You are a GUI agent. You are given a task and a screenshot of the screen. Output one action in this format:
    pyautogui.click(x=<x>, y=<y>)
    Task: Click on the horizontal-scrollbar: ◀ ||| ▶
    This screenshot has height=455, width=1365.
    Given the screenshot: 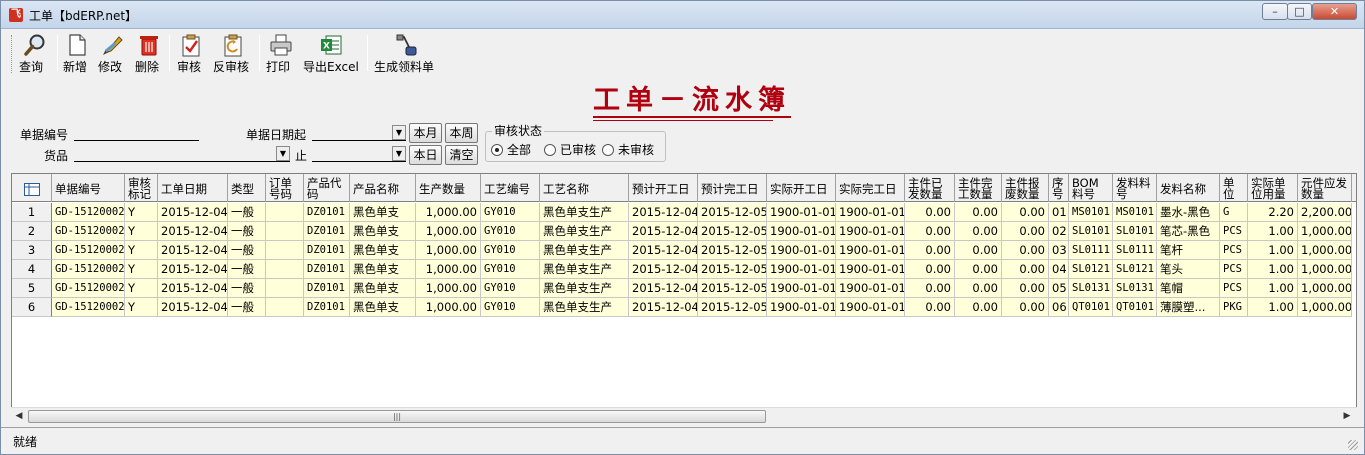 What is the action you would take?
    pyautogui.click(x=684, y=415)
    